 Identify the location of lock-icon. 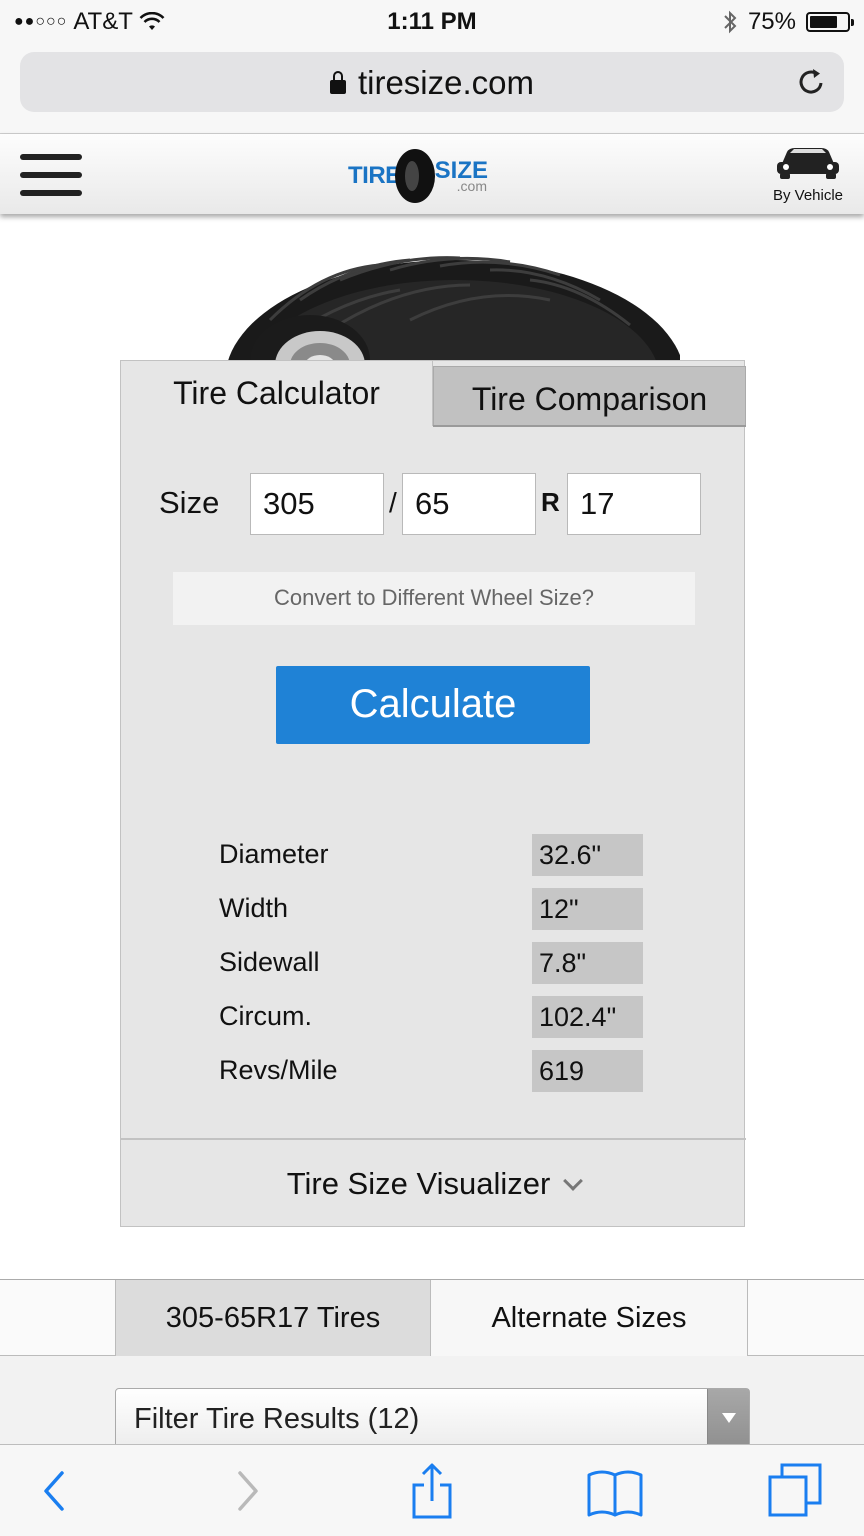
(337, 82).